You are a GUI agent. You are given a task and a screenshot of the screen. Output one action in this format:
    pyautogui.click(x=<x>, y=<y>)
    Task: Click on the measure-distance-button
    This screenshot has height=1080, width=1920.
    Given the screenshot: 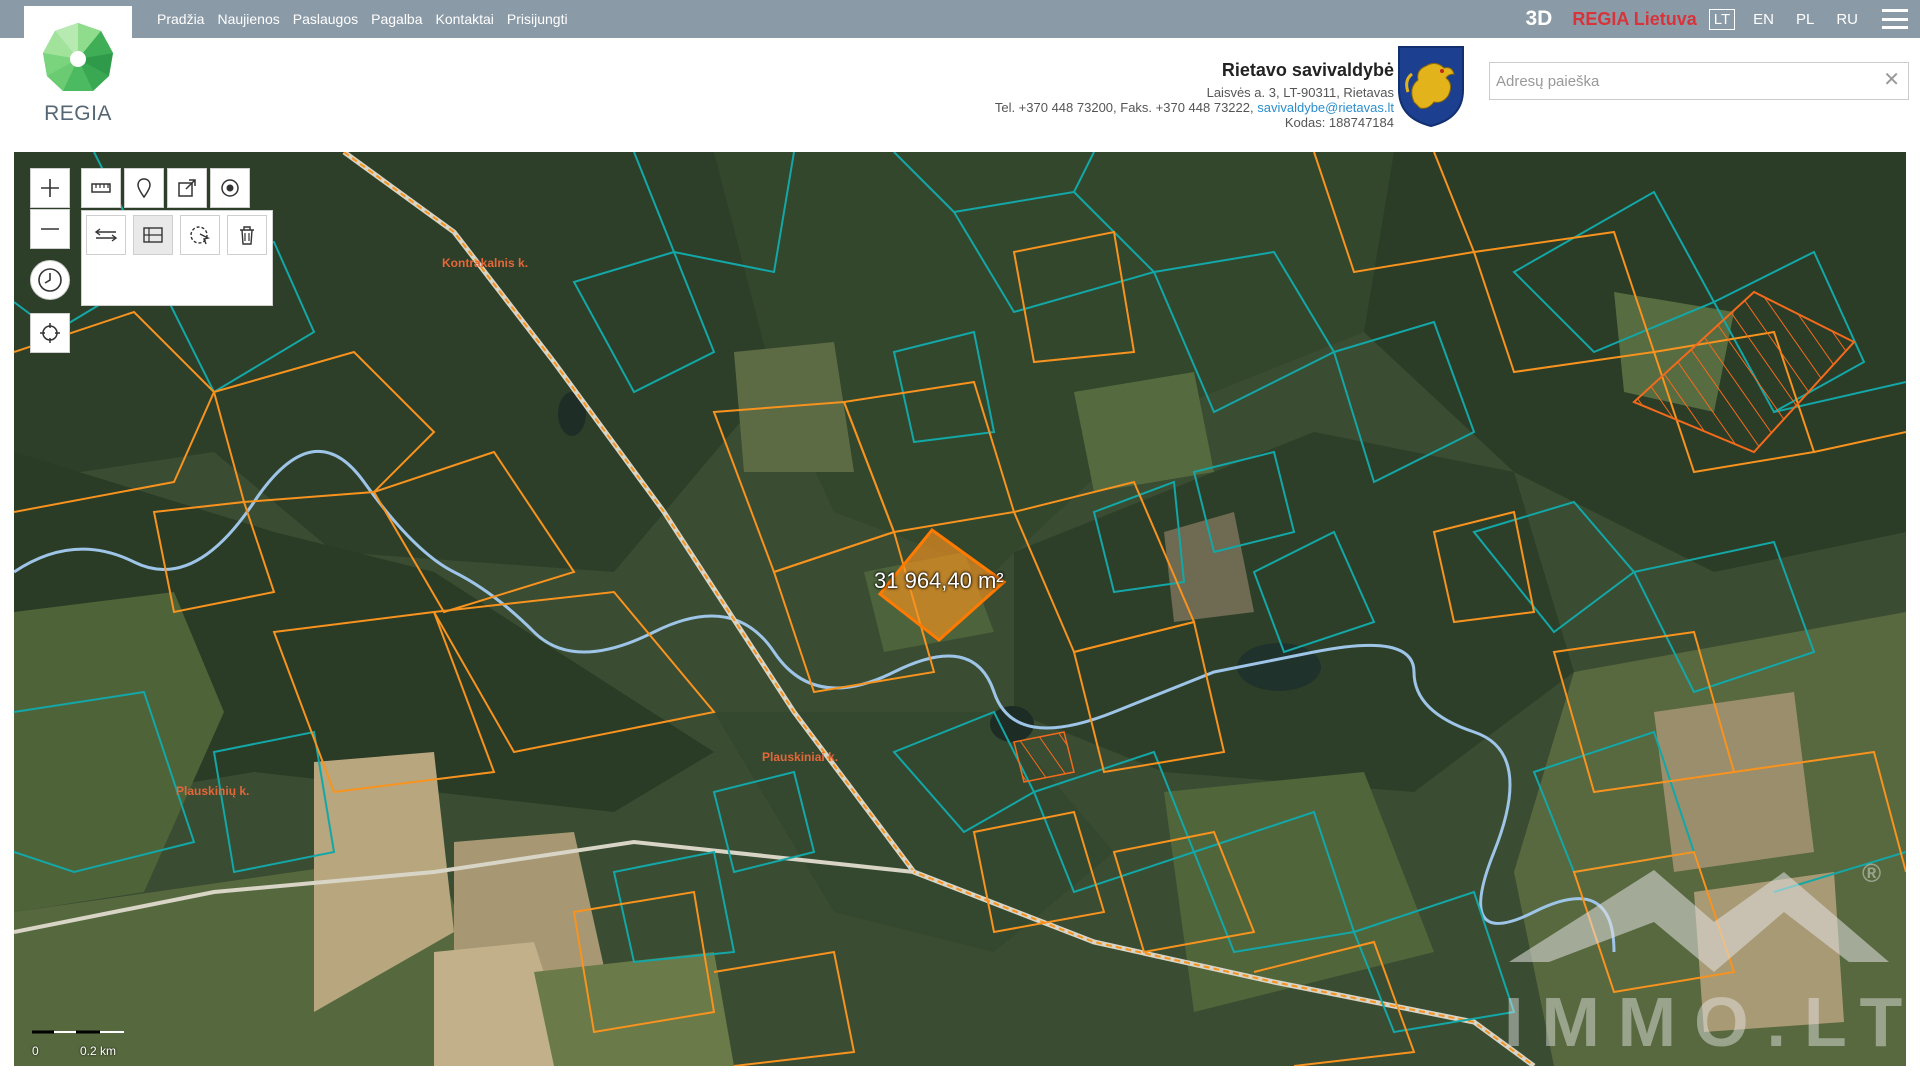 What is the action you would take?
    pyautogui.click(x=106, y=235)
    